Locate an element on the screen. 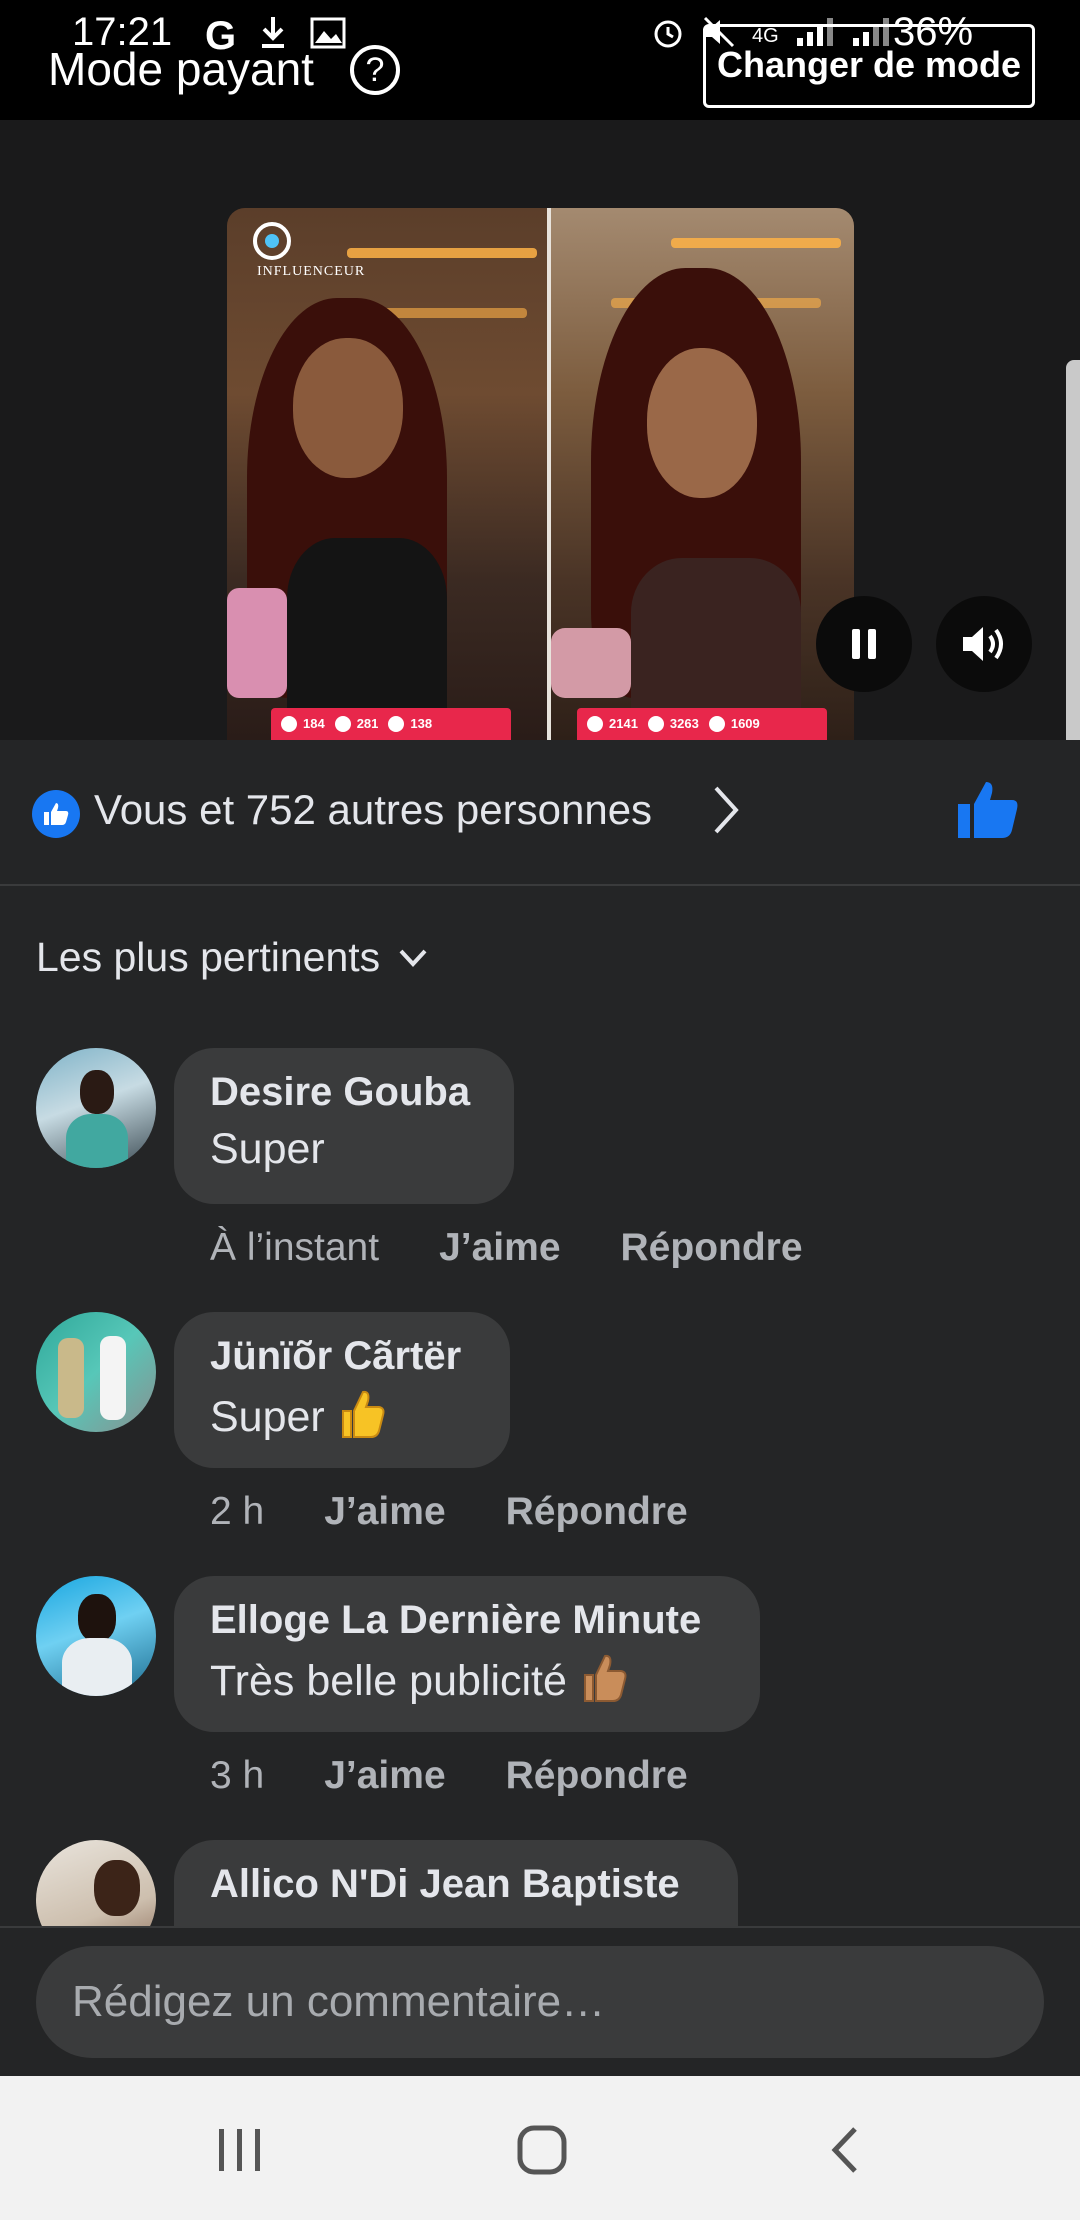 The width and height of the screenshot is (1080, 2220). home-button is located at coordinates (542, 2150).